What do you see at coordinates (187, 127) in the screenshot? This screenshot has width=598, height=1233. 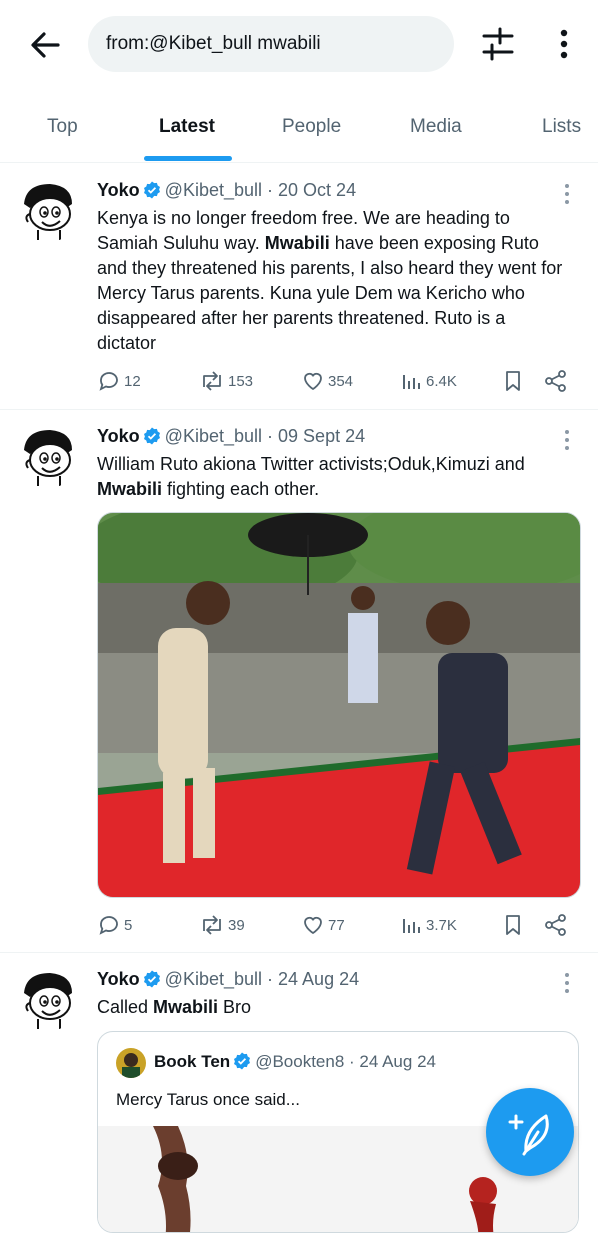 I see `tab-latest: Latest` at bounding box center [187, 127].